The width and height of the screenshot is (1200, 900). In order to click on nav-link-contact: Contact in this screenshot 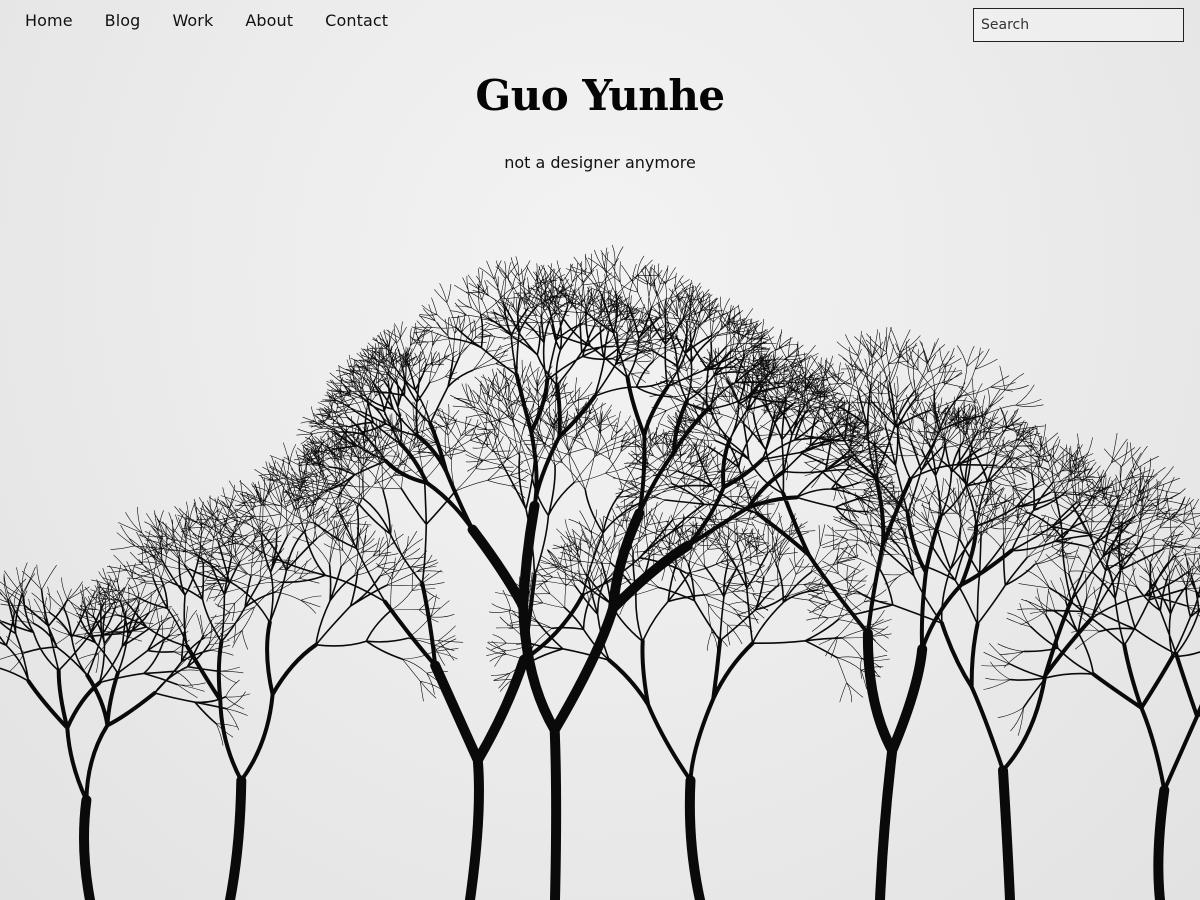, I will do `click(356, 21)`.